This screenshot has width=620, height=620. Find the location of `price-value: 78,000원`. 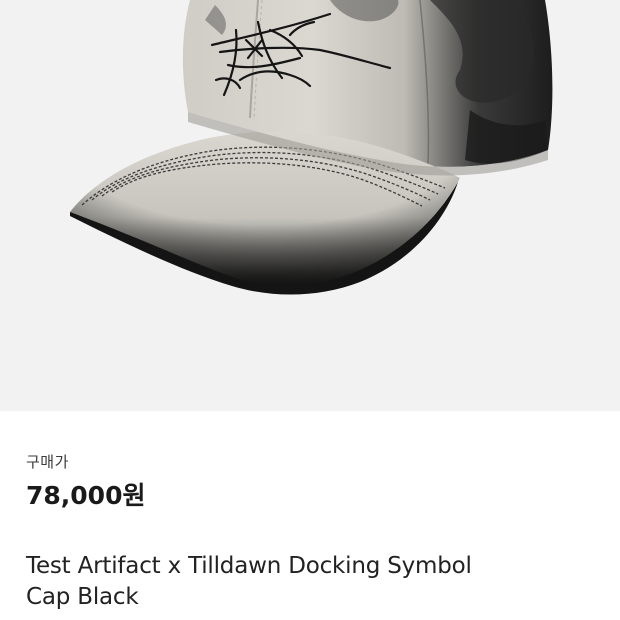

price-value: 78,000원 is located at coordinates (86, 495).